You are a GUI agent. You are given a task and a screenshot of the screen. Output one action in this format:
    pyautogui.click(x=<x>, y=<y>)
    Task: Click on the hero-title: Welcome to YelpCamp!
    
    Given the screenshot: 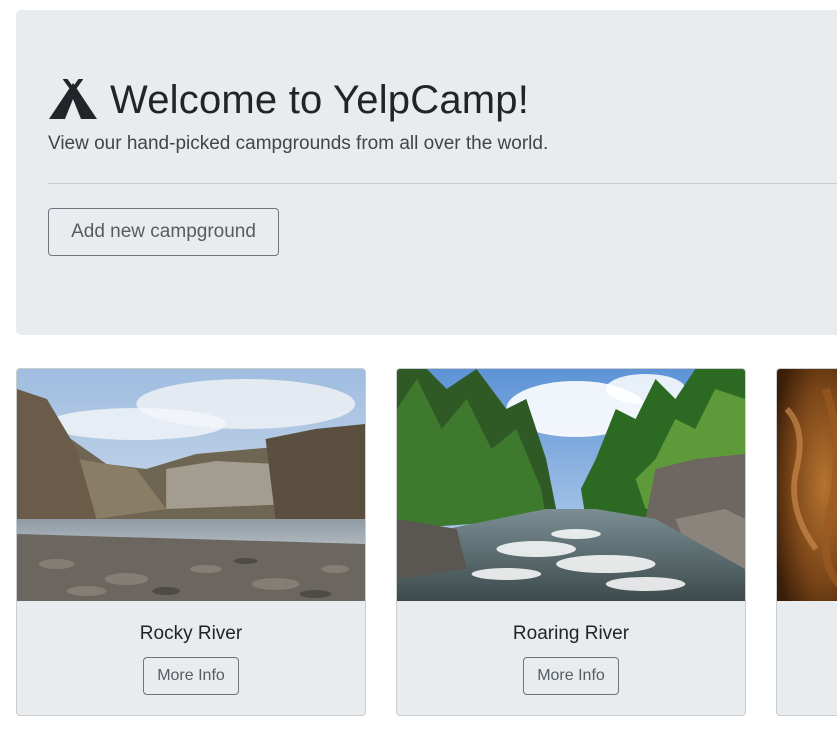 What is the action you would take?
    pyautogui.click(x=288, y=100)
    